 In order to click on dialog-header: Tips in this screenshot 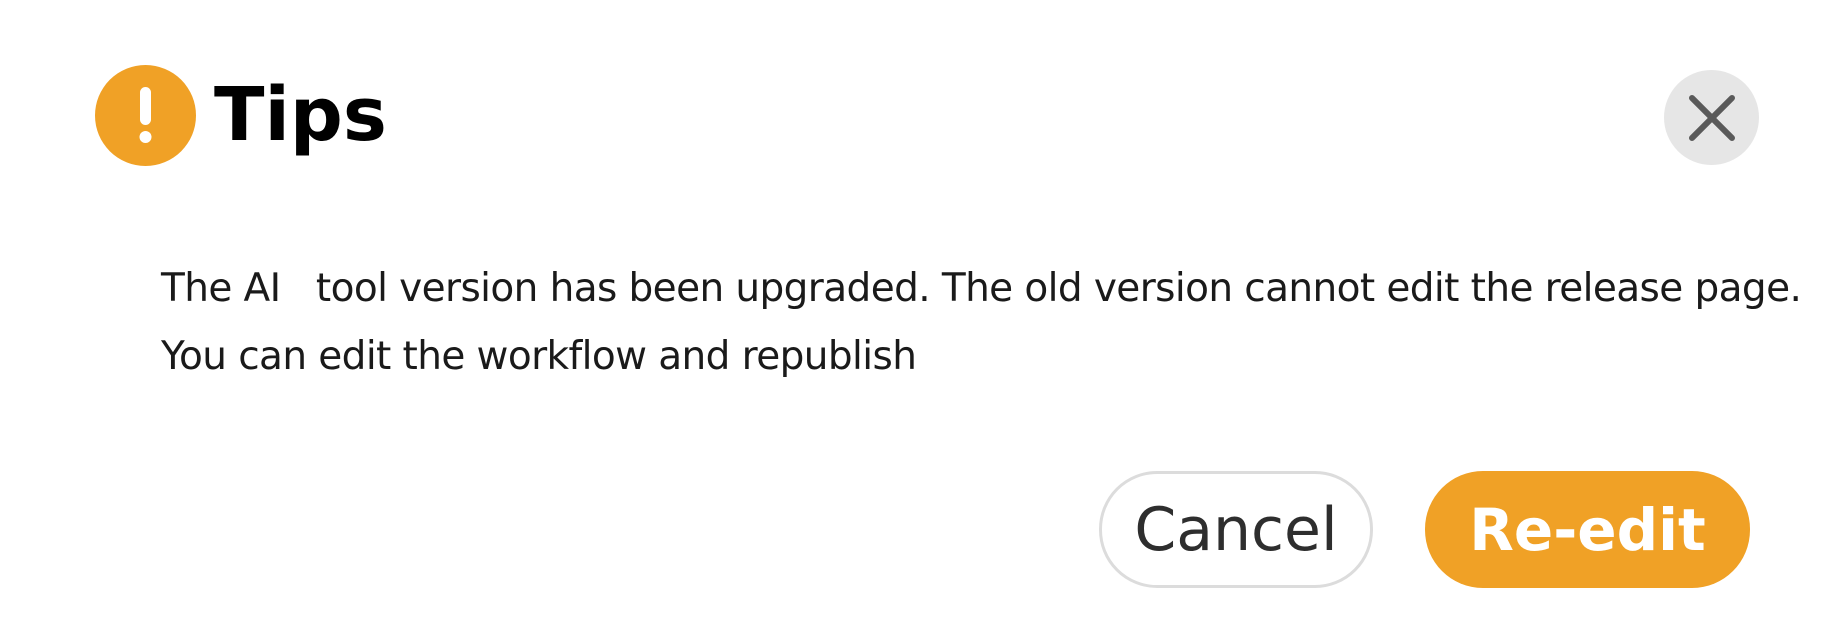, I will do `click(241, 115)`.